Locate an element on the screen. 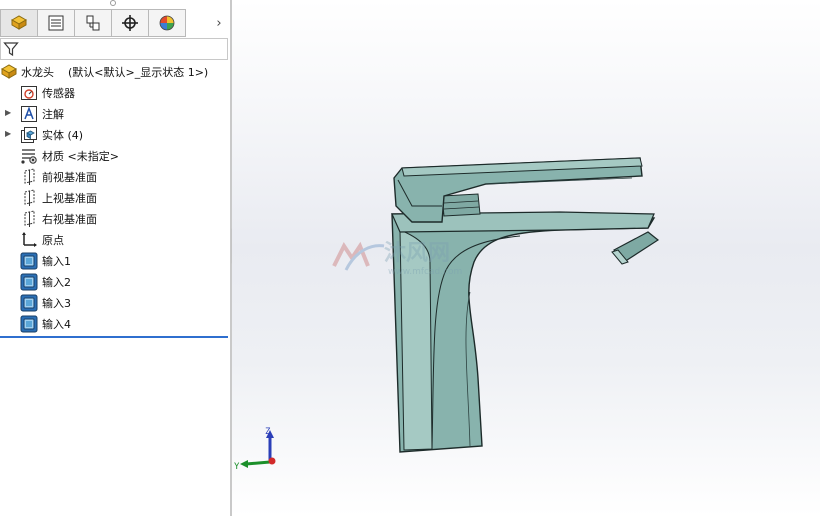 Image resolution: width=820 pixels, height=516 pixels. tree-item-front-plane: 前视基准面 is located at coordinates (58, 177).